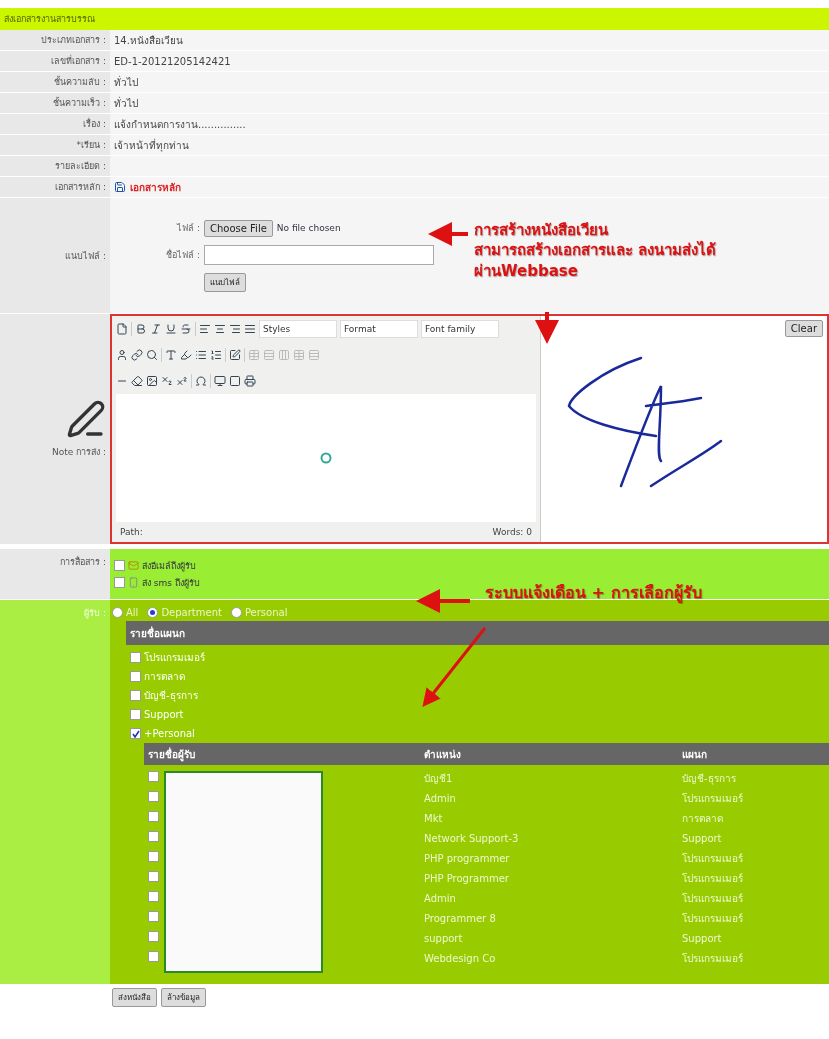 Image resolution: width=829 pixels, height=1039 pixels. What do you see at coordinates (95, 613) in the screenshot?
I see `field-label: ผู้รับ :` at bounding box center [95, 613].